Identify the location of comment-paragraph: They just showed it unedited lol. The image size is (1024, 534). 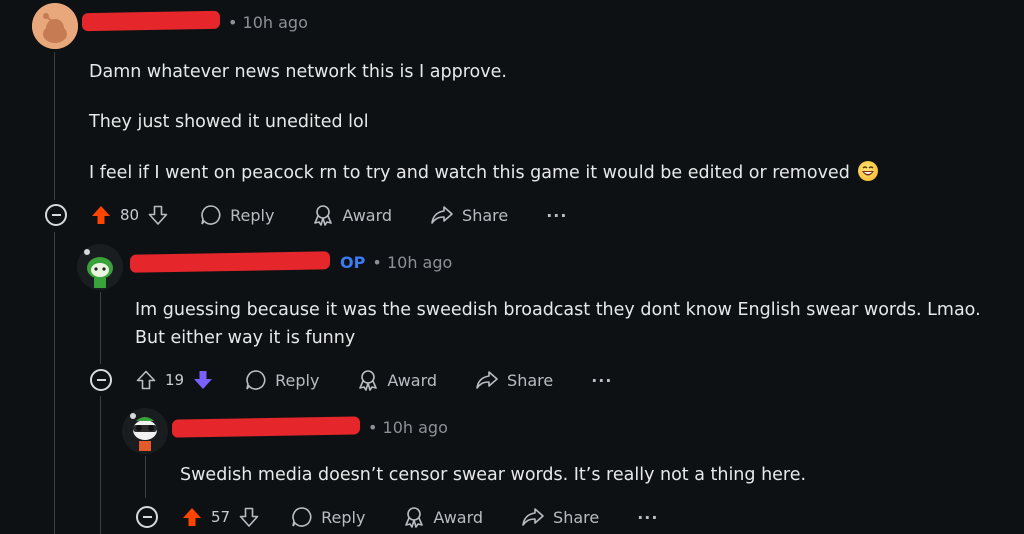
(229, 122).